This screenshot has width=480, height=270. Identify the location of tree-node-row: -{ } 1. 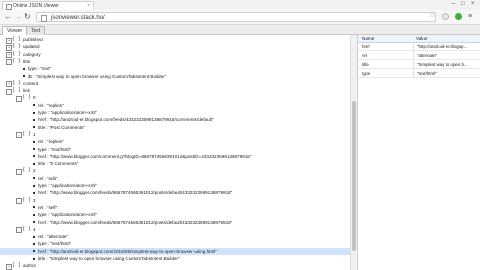
(175, 135).